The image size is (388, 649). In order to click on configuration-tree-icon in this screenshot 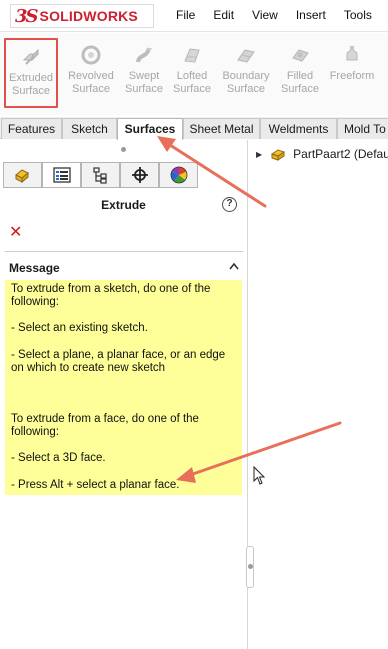, I will do `click(99, 175)`.